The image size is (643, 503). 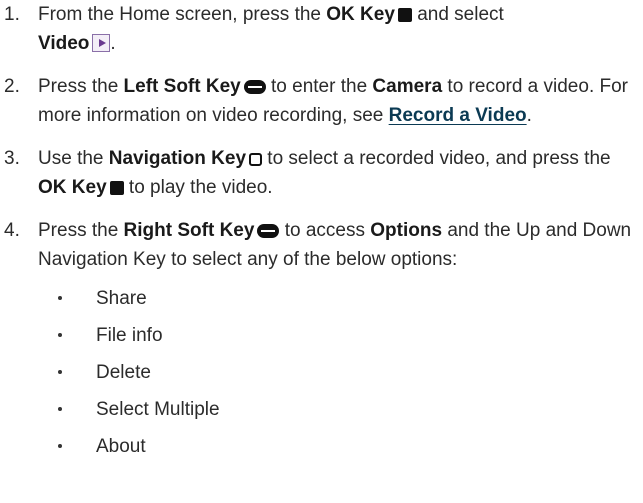 I want to click on navigation-key-label: Navigation Key, so click(x=177, y=158).